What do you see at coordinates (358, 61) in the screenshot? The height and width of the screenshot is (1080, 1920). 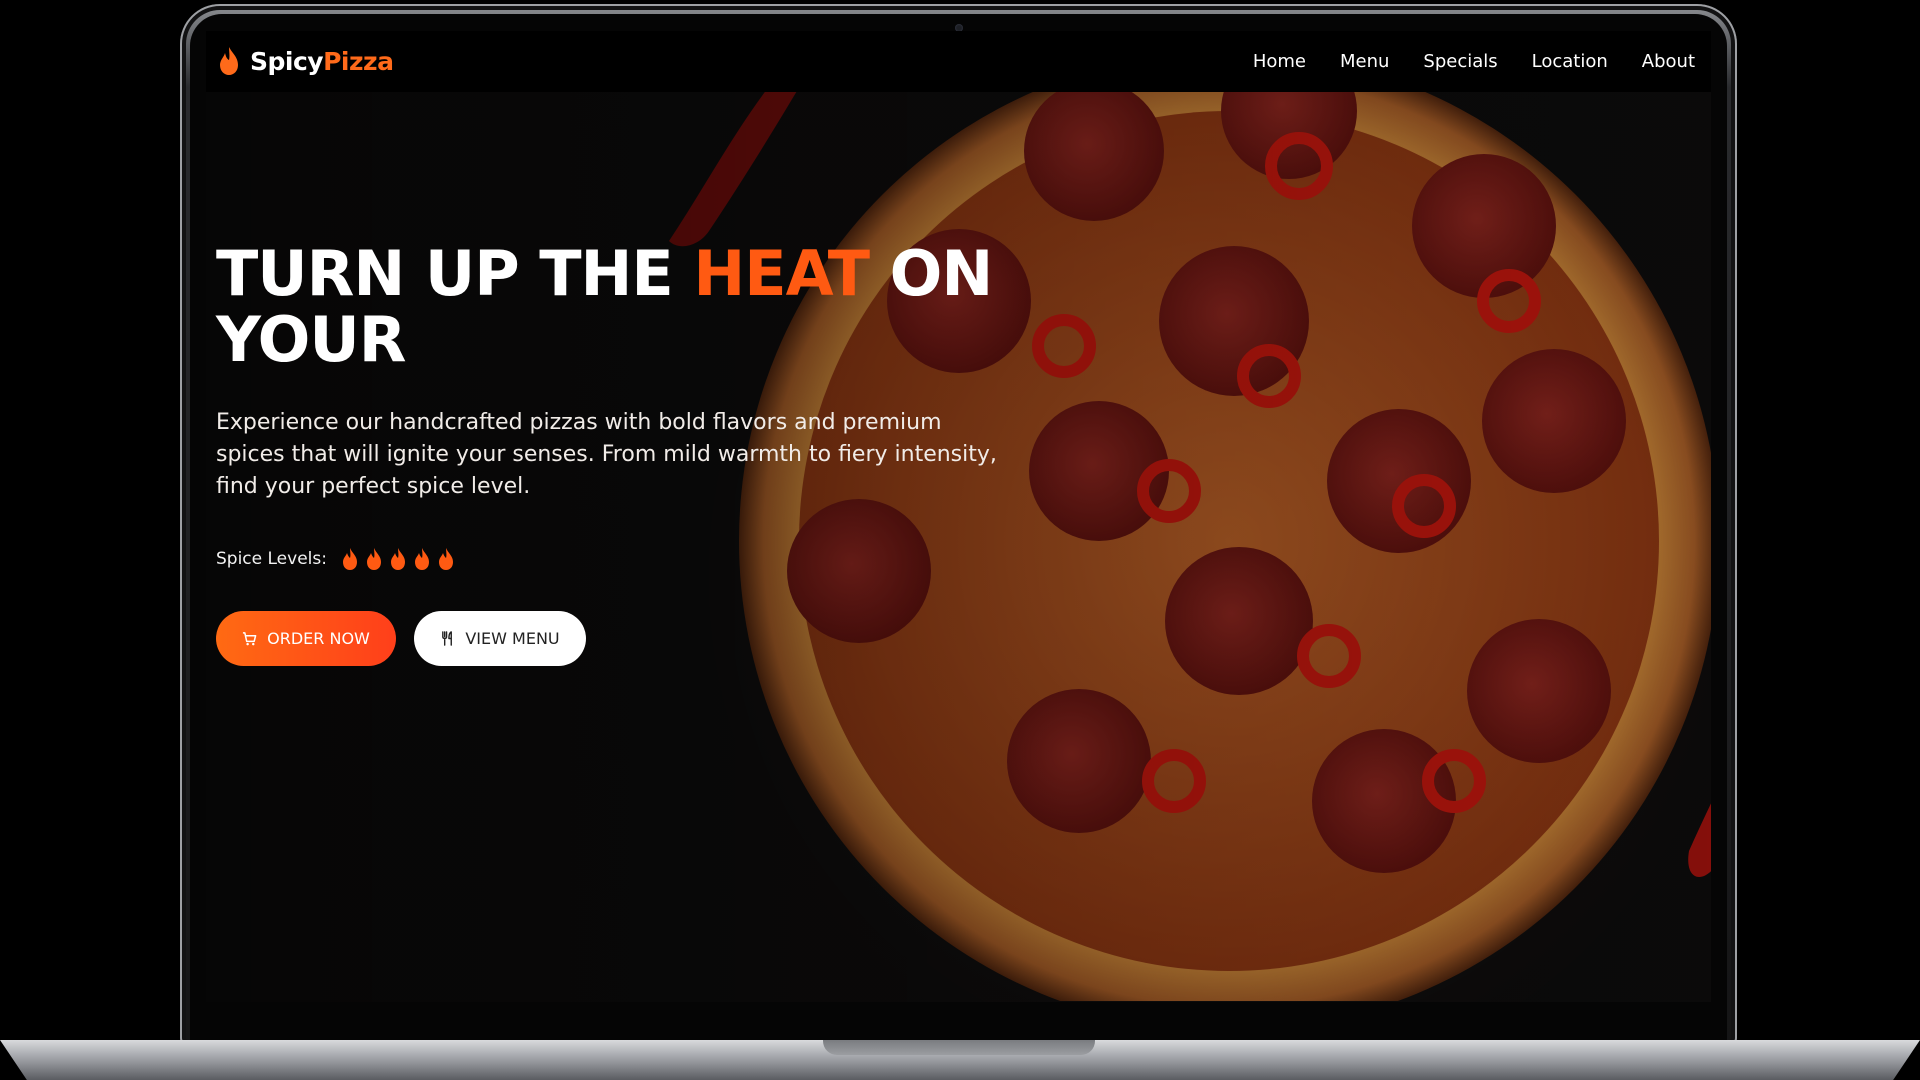 I see `brand-name-part2: Pizza` at bounding box center [358, 61].